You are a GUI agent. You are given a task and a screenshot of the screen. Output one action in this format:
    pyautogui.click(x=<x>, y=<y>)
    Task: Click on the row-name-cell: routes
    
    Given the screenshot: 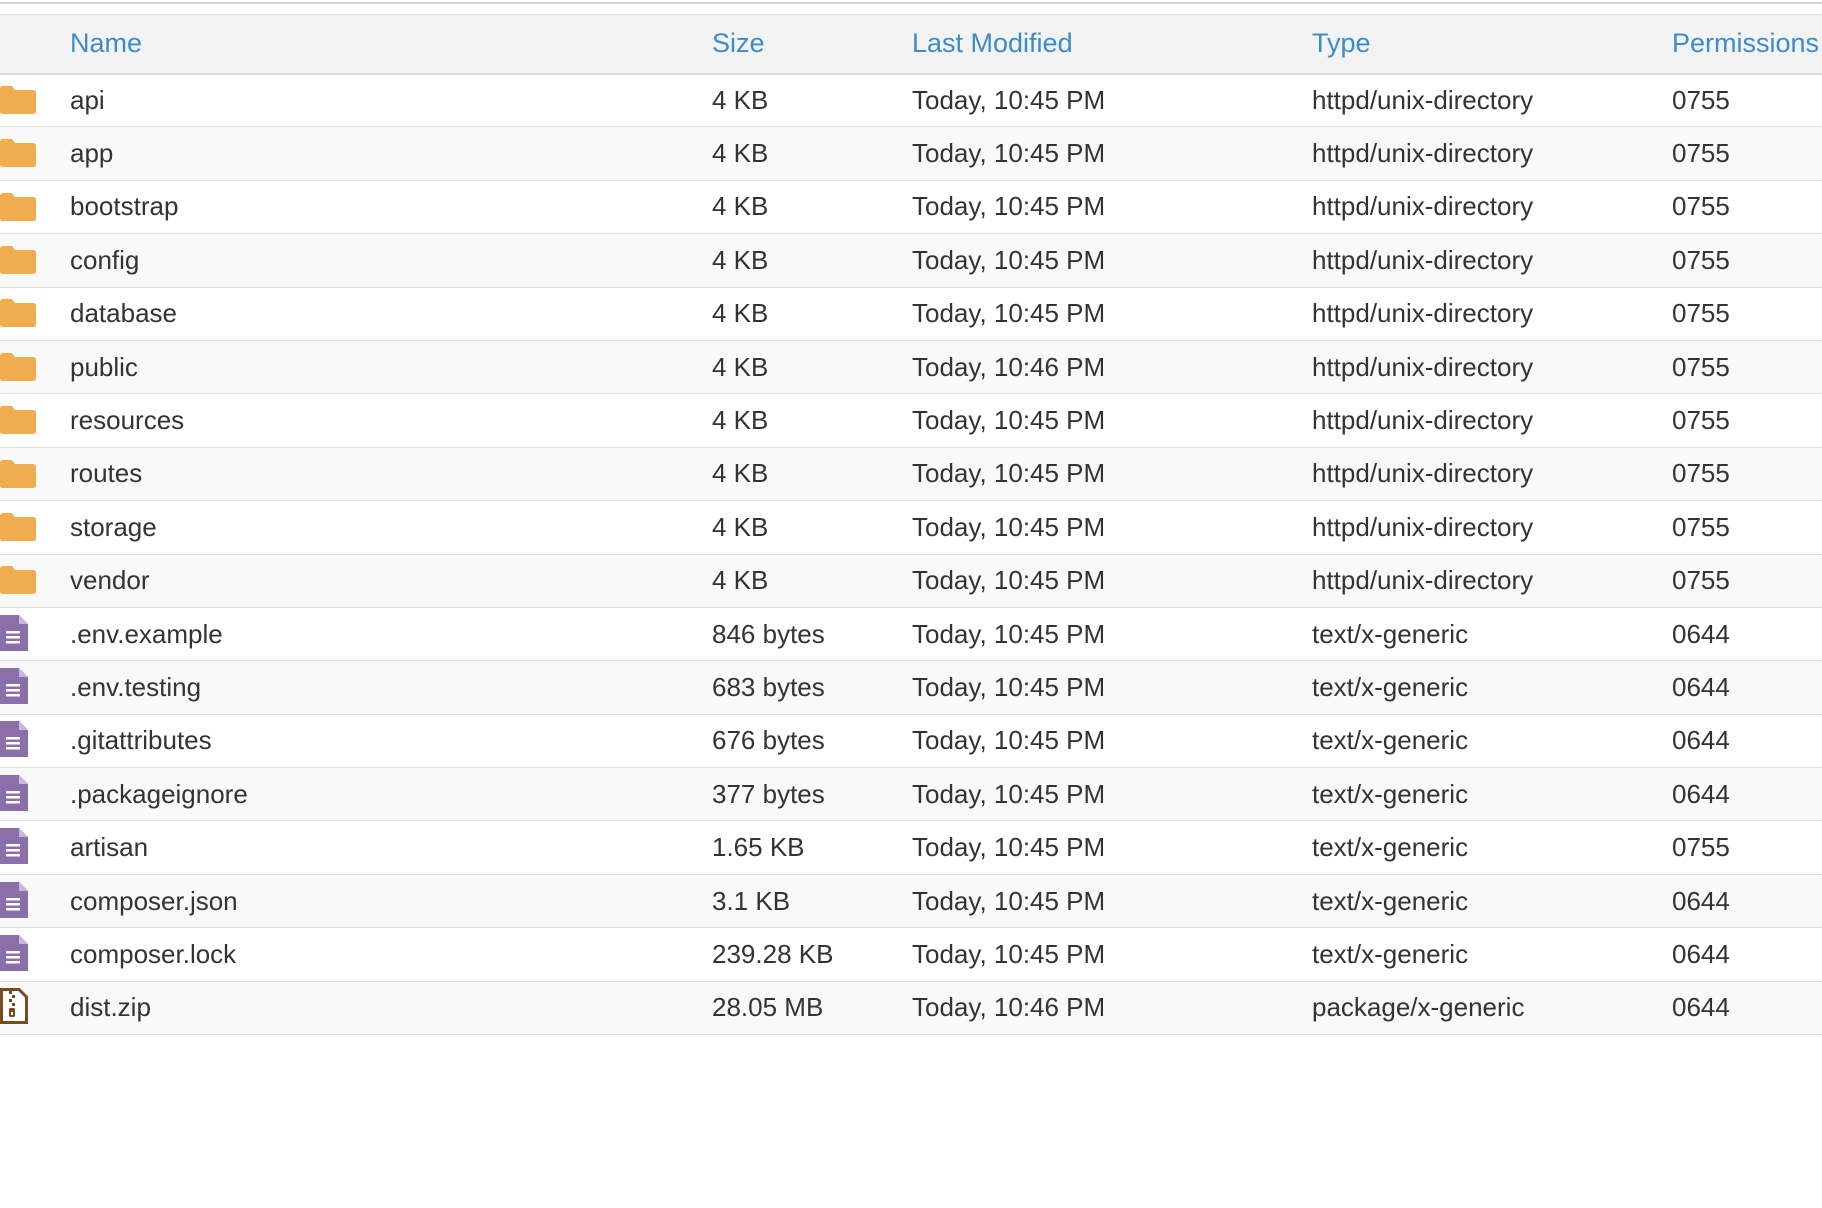 What is the action you would take?
    pyautogui.click(x=391, y=473)
    